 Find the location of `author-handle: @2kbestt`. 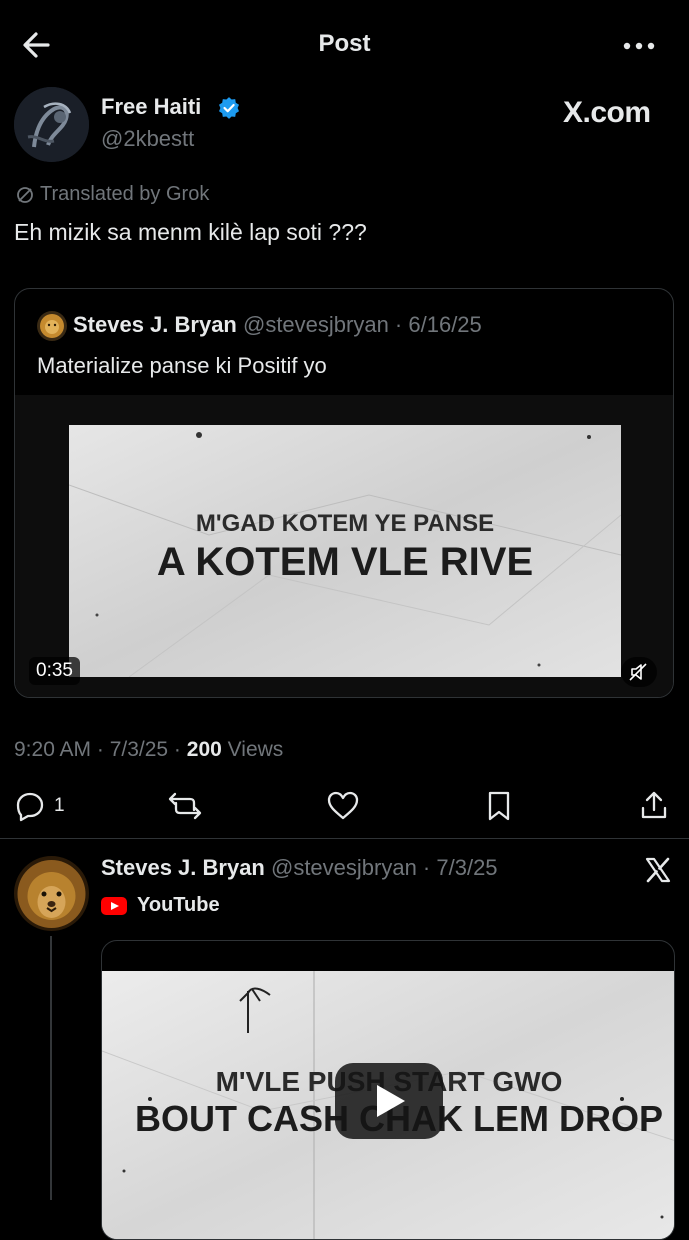

author-handle: @2kbestt is located at coordinates (147, 139).